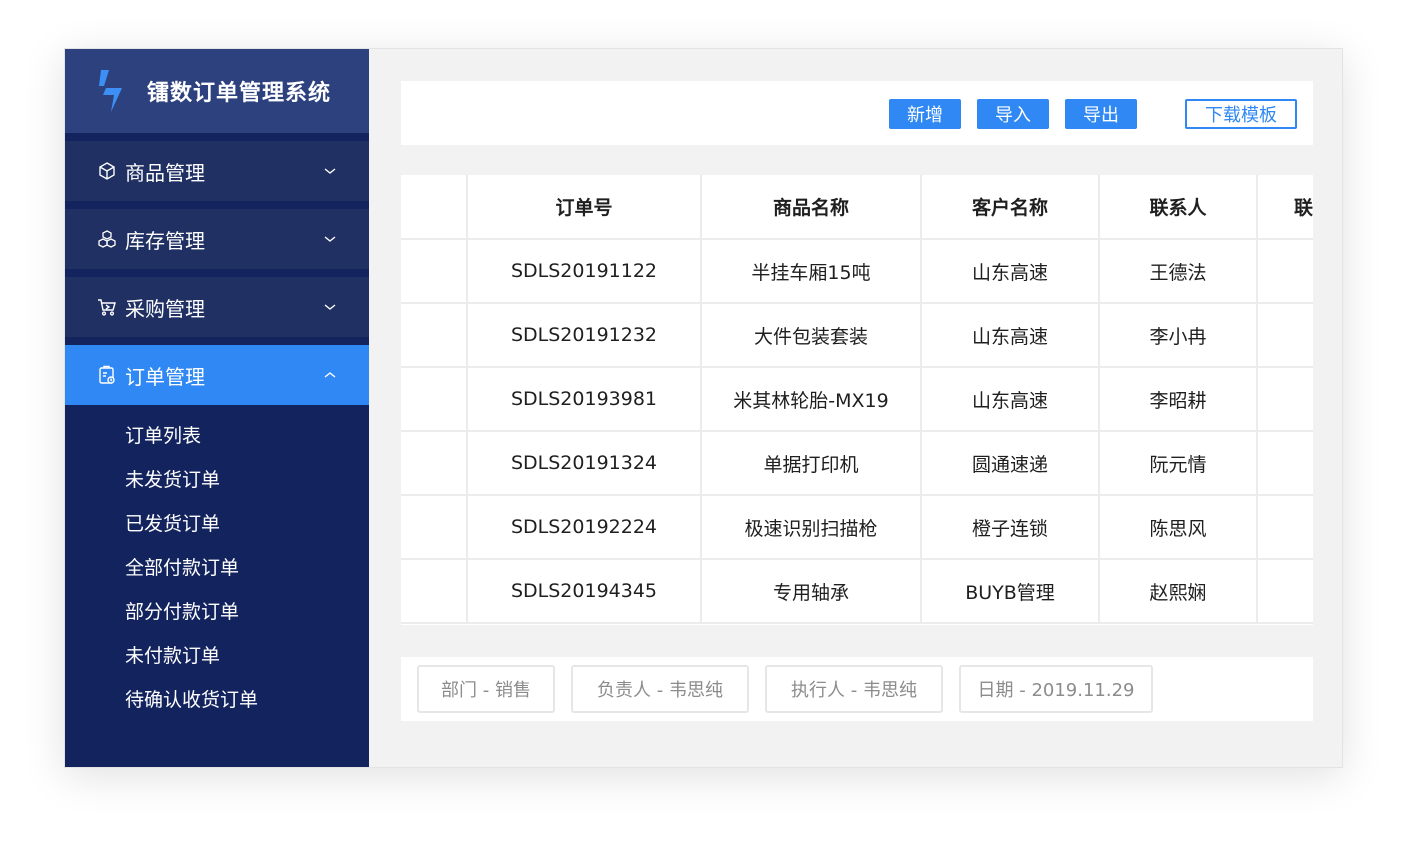 The width and height of the screenshot is (1408, 848). What do you see at coordinates (217, 573) in the screenshot?
I see `submenu-fully-paid-orders: 全部付款订单` at bounding box center [217, 573].